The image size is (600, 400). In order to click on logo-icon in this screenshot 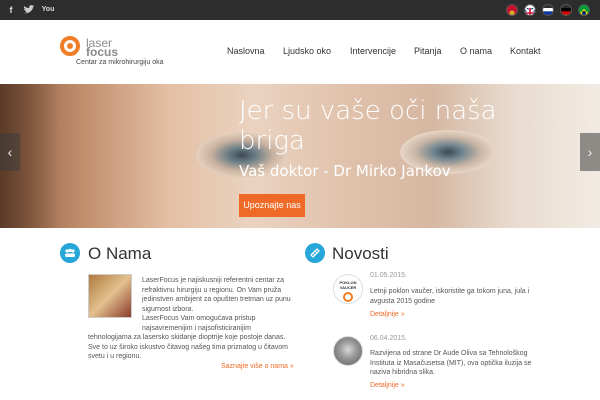, I will do `click(70, 46)`.